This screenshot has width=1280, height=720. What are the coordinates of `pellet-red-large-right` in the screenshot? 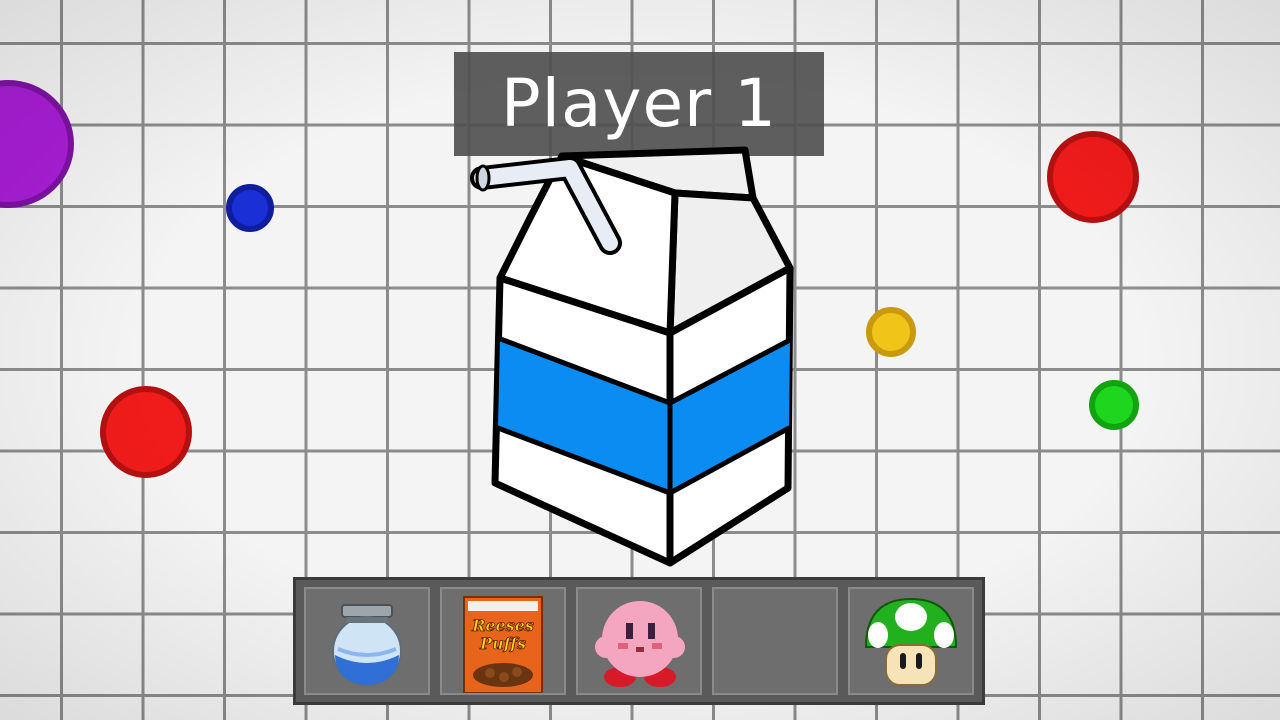 It's located at (1093, 177).